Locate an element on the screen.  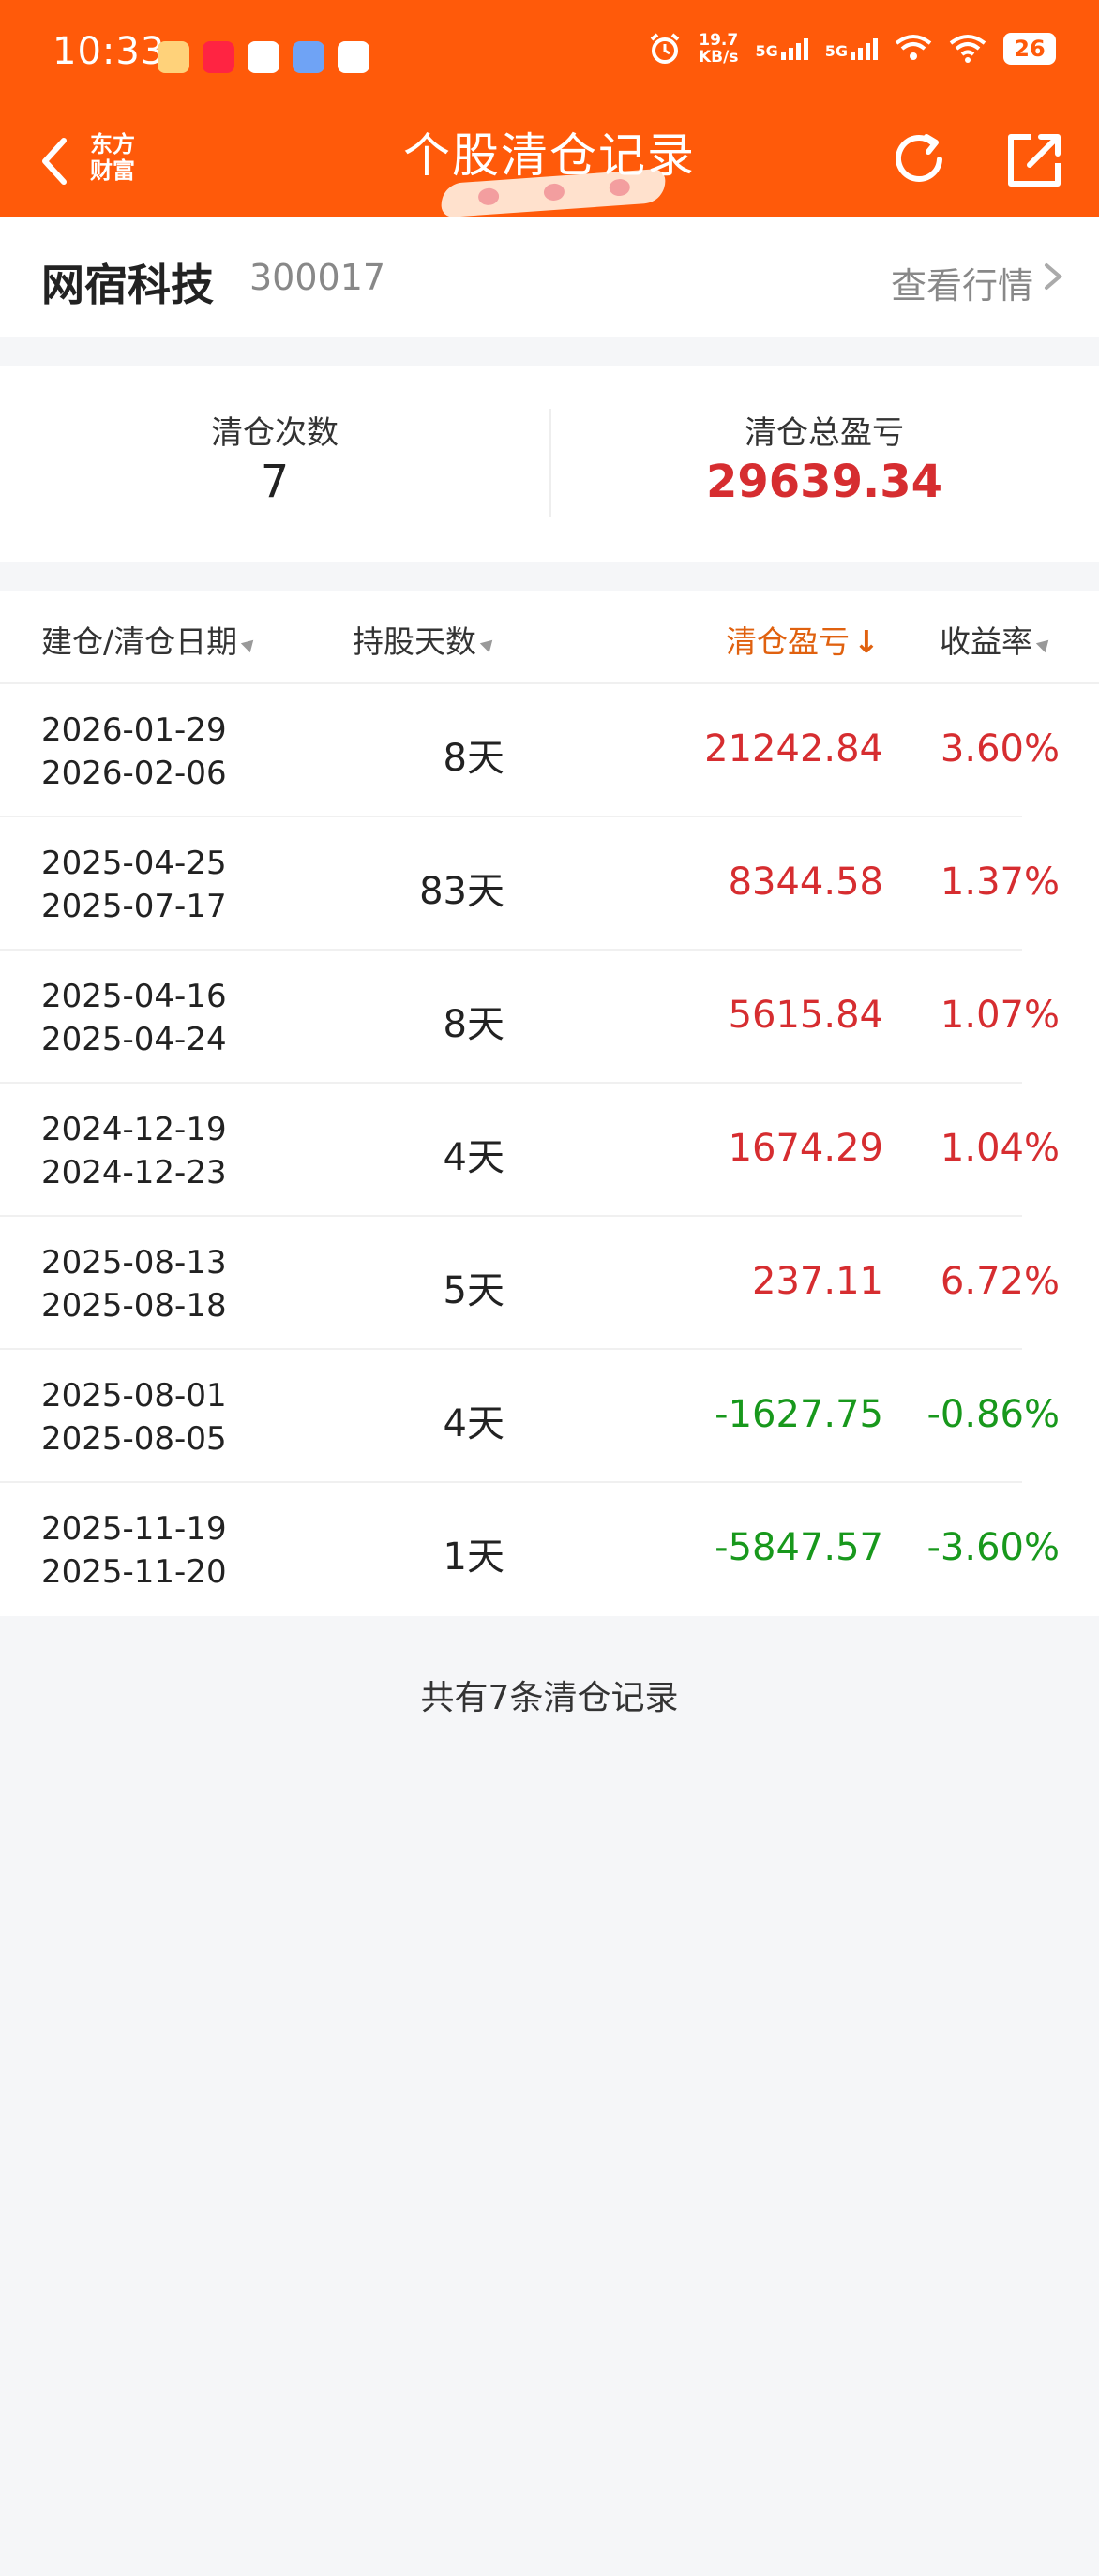
table-row: 2025-11-19 2025-11-20 1天 -5847.57 -3.60% is located at coordinates (549, 1550).